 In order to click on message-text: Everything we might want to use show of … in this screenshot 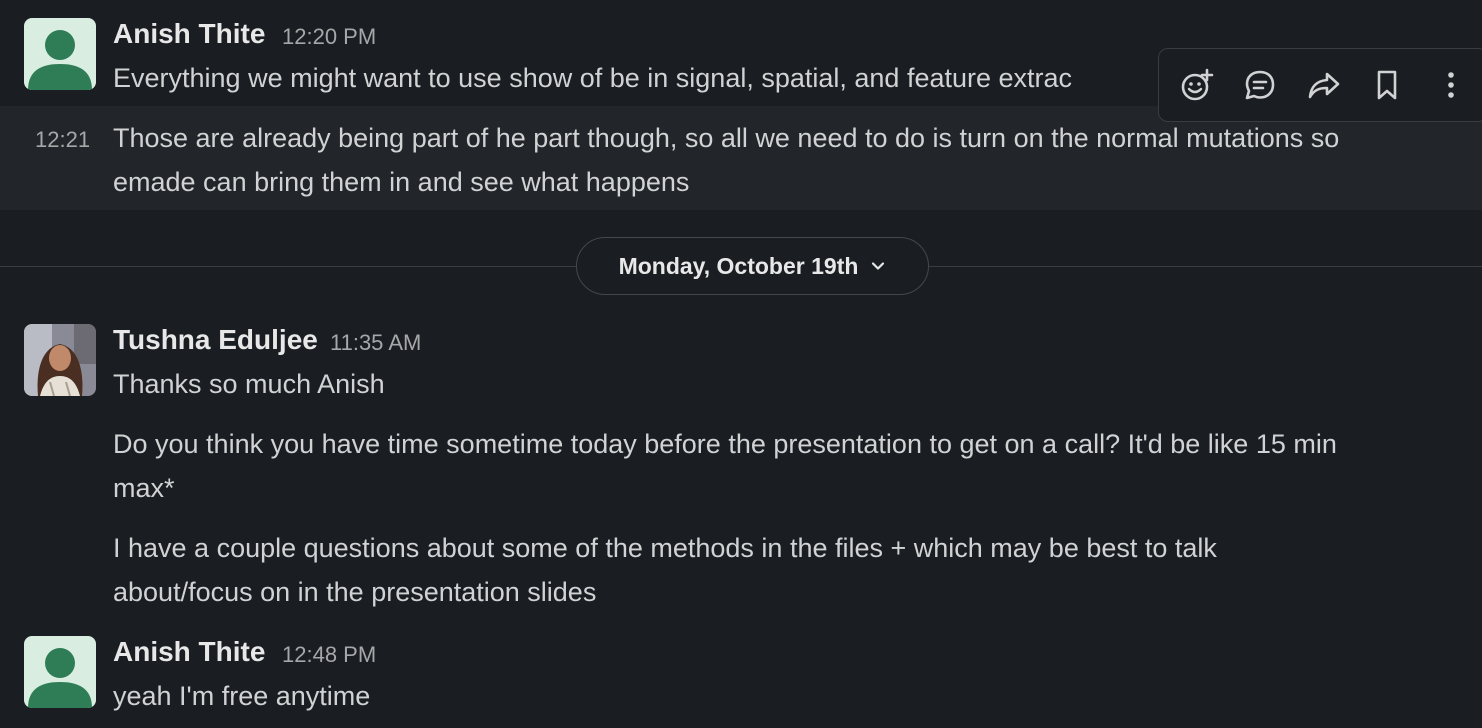, I will do `click(593, 78)`.